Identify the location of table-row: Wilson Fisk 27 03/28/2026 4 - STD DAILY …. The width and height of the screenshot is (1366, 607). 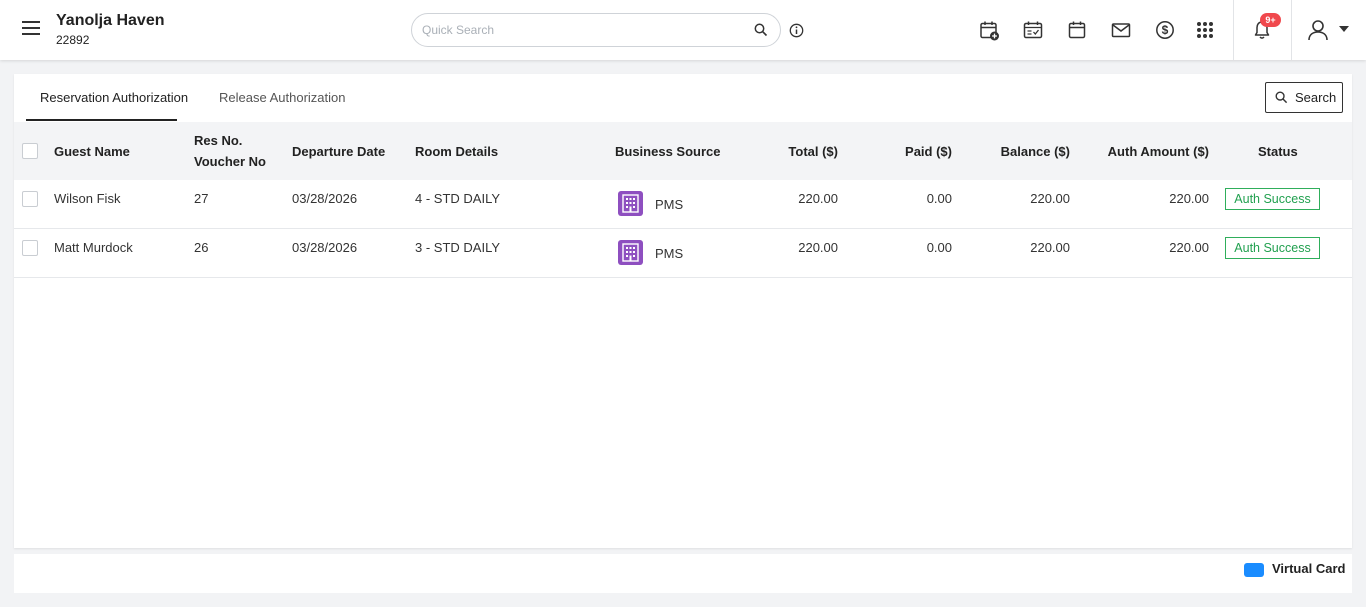
(683, 204).